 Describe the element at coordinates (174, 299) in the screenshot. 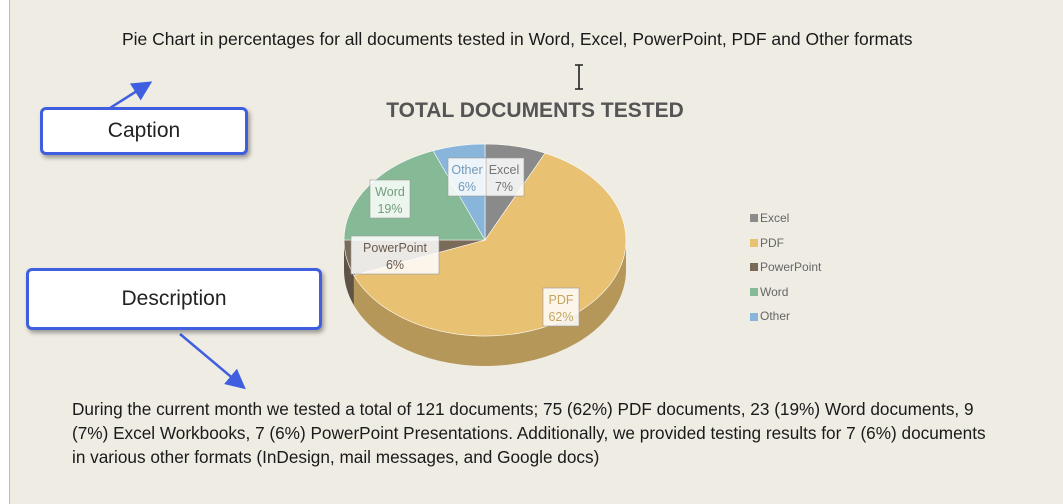

I see `description-callout: Description` at that location.